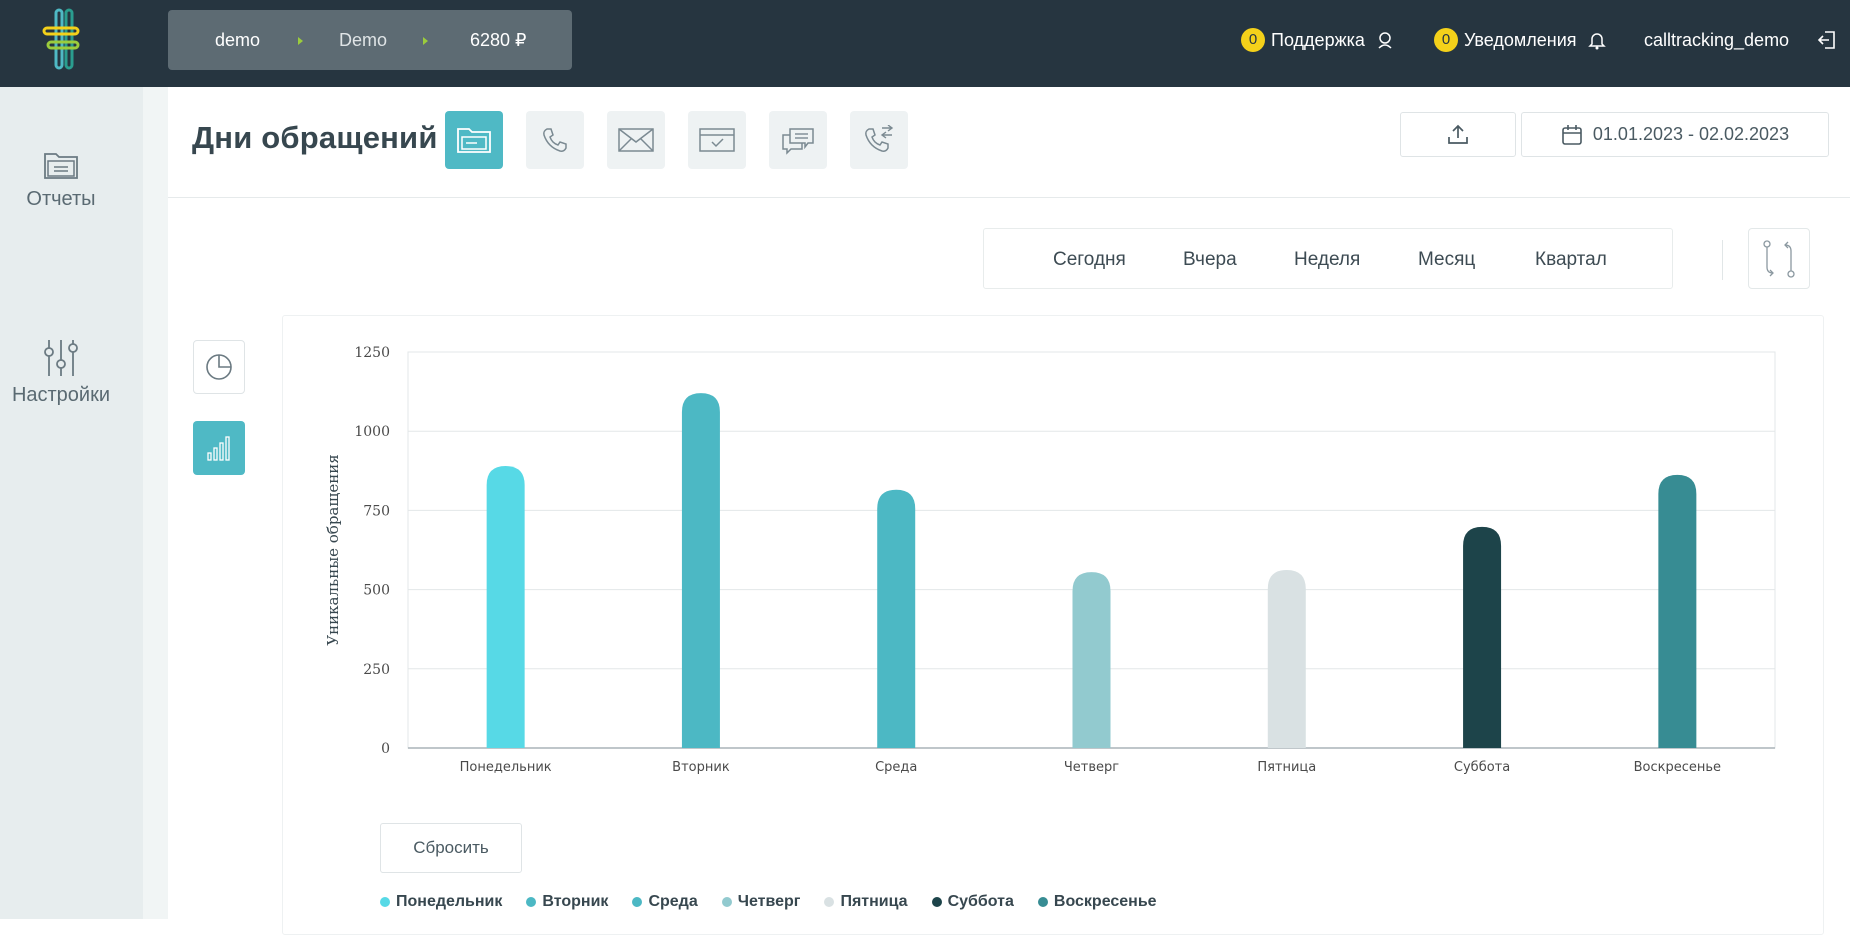 This screenshot has width=1850, height=935. I want to click on legend-item: Среда, so click(665, 902).